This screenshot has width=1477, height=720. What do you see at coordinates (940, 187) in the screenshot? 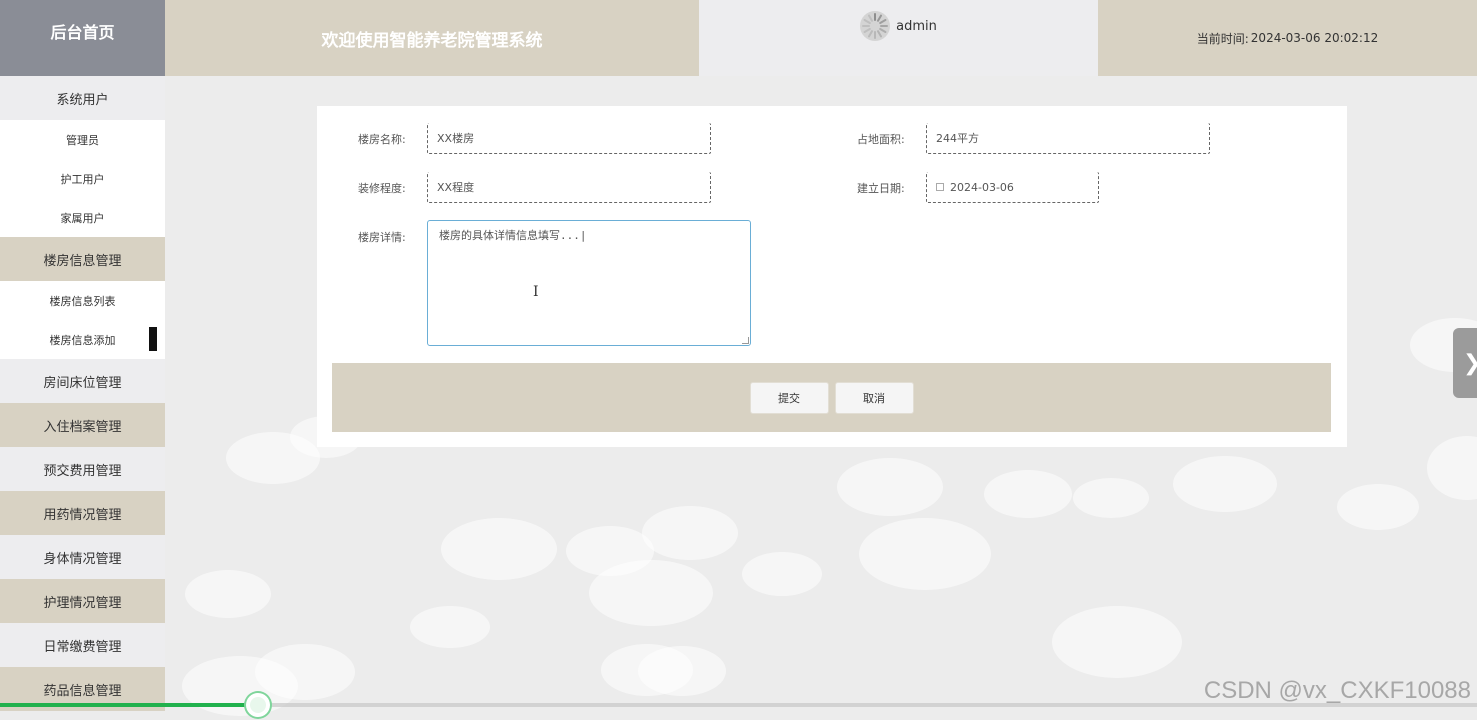
I see `calendar-icon` at bounding box center [940, 187].